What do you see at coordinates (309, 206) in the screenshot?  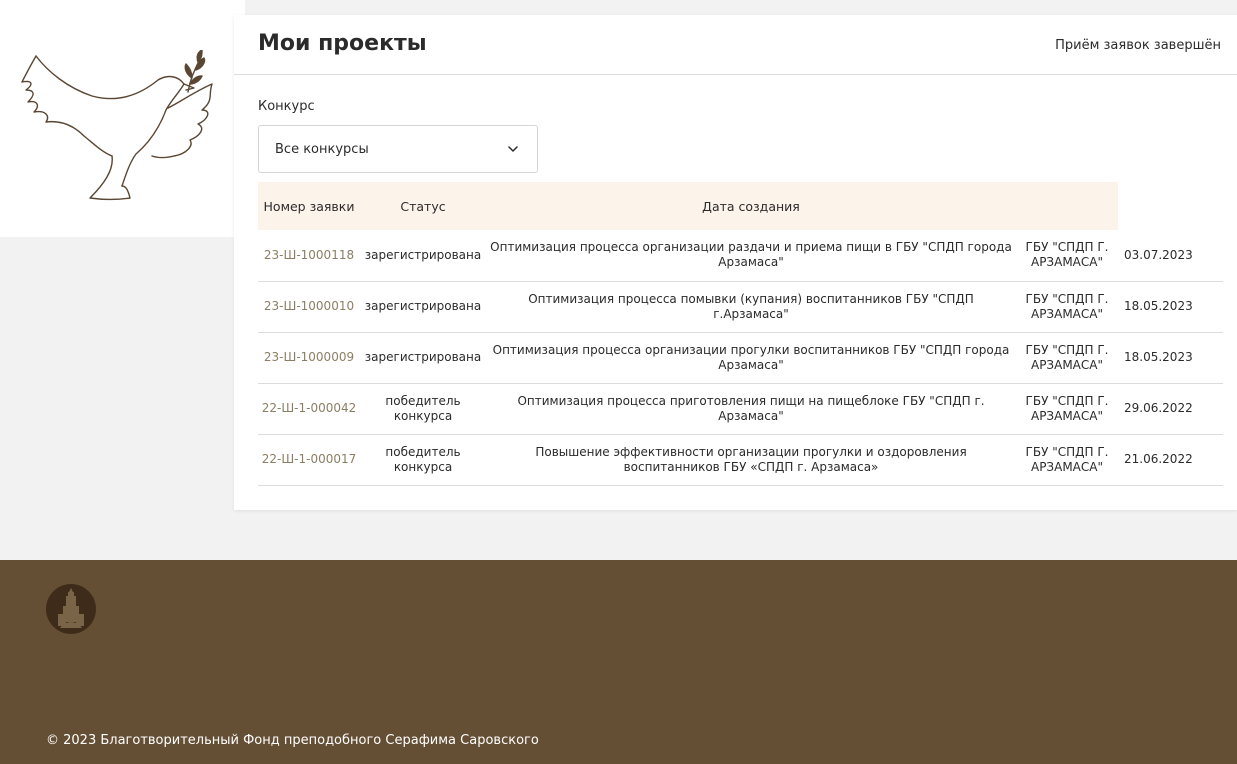 I see `column-header-number: Номер заявки` at bounding box center [309, 206].